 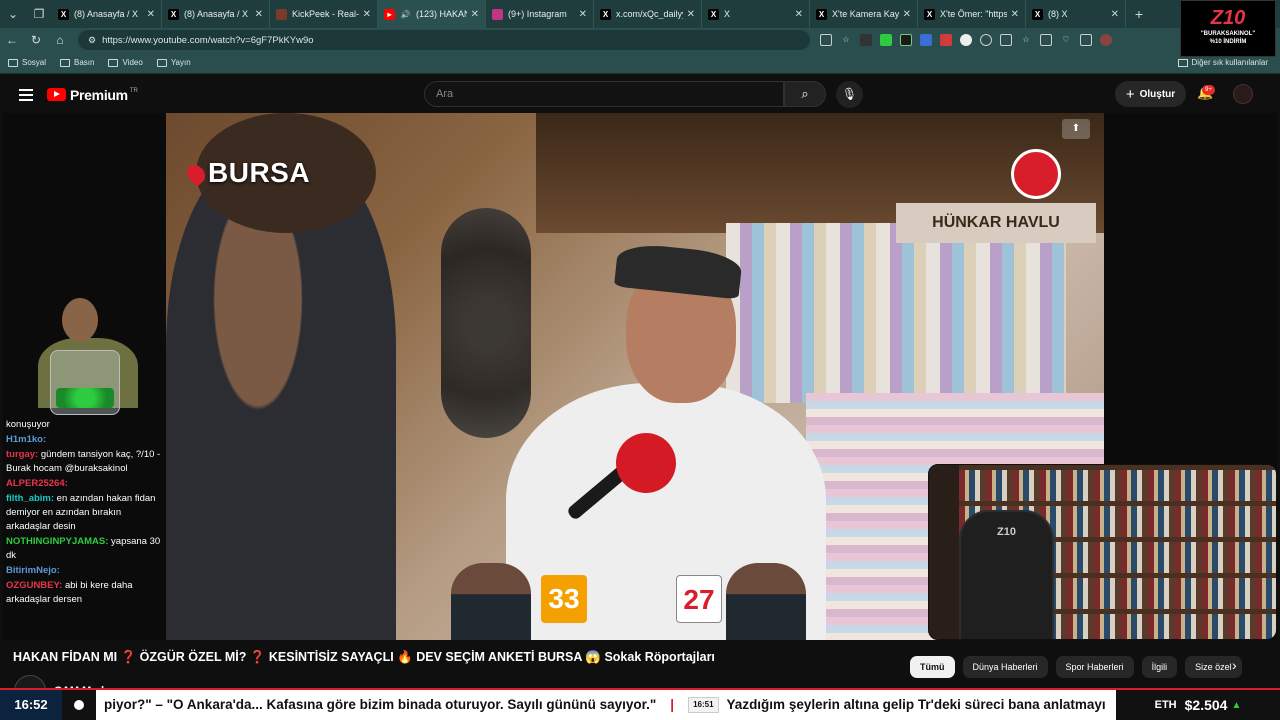 I want to click on notification-badge: 9+, so click(x=1208, y=90).